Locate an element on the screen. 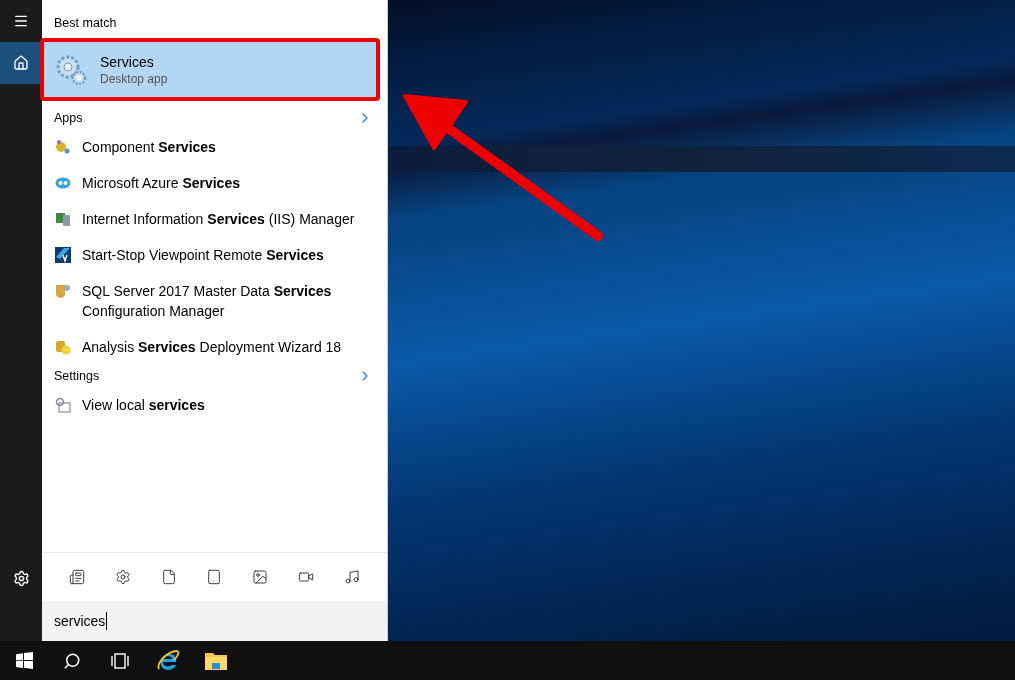  result-item: Microsoft Azure Services is located at coordinates (228, 183).